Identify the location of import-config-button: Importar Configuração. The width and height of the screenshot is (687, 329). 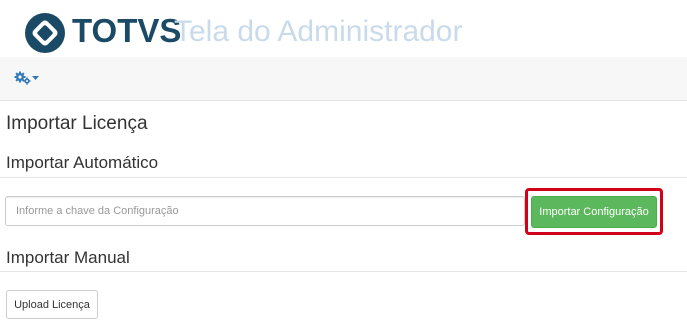
(594, 212).